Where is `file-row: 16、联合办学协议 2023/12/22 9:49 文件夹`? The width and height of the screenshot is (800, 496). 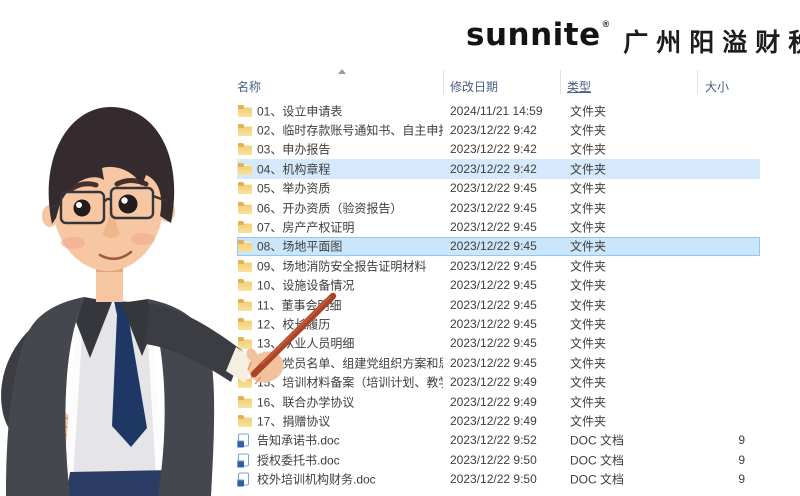 file-row: 16、联合办学协议 2023/12/22 9:49 文件夹 is located at coordinates (515, 401).